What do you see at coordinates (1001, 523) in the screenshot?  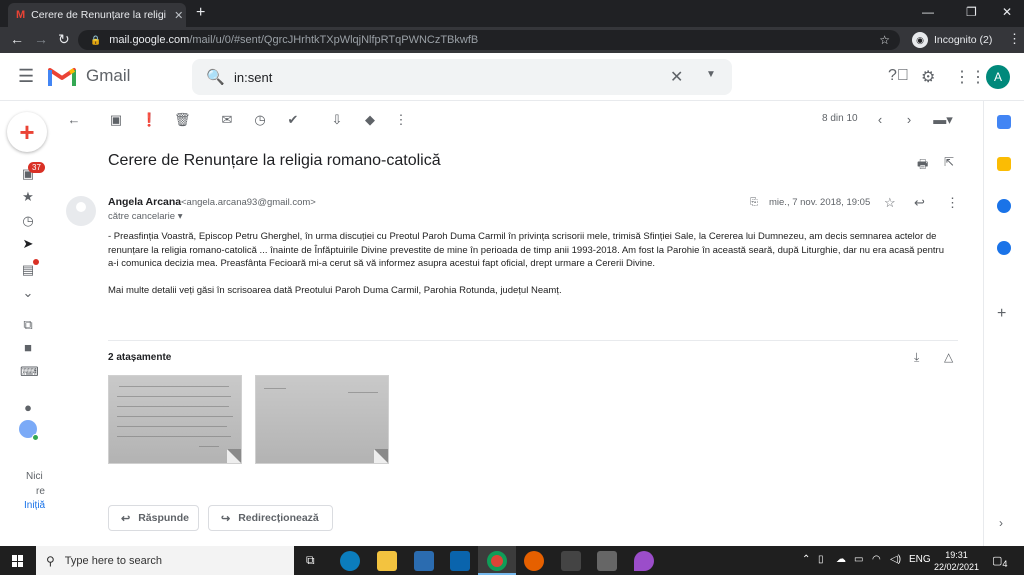 I see `show-side-panel-icon: ›` at bounding box center [1001, 523].